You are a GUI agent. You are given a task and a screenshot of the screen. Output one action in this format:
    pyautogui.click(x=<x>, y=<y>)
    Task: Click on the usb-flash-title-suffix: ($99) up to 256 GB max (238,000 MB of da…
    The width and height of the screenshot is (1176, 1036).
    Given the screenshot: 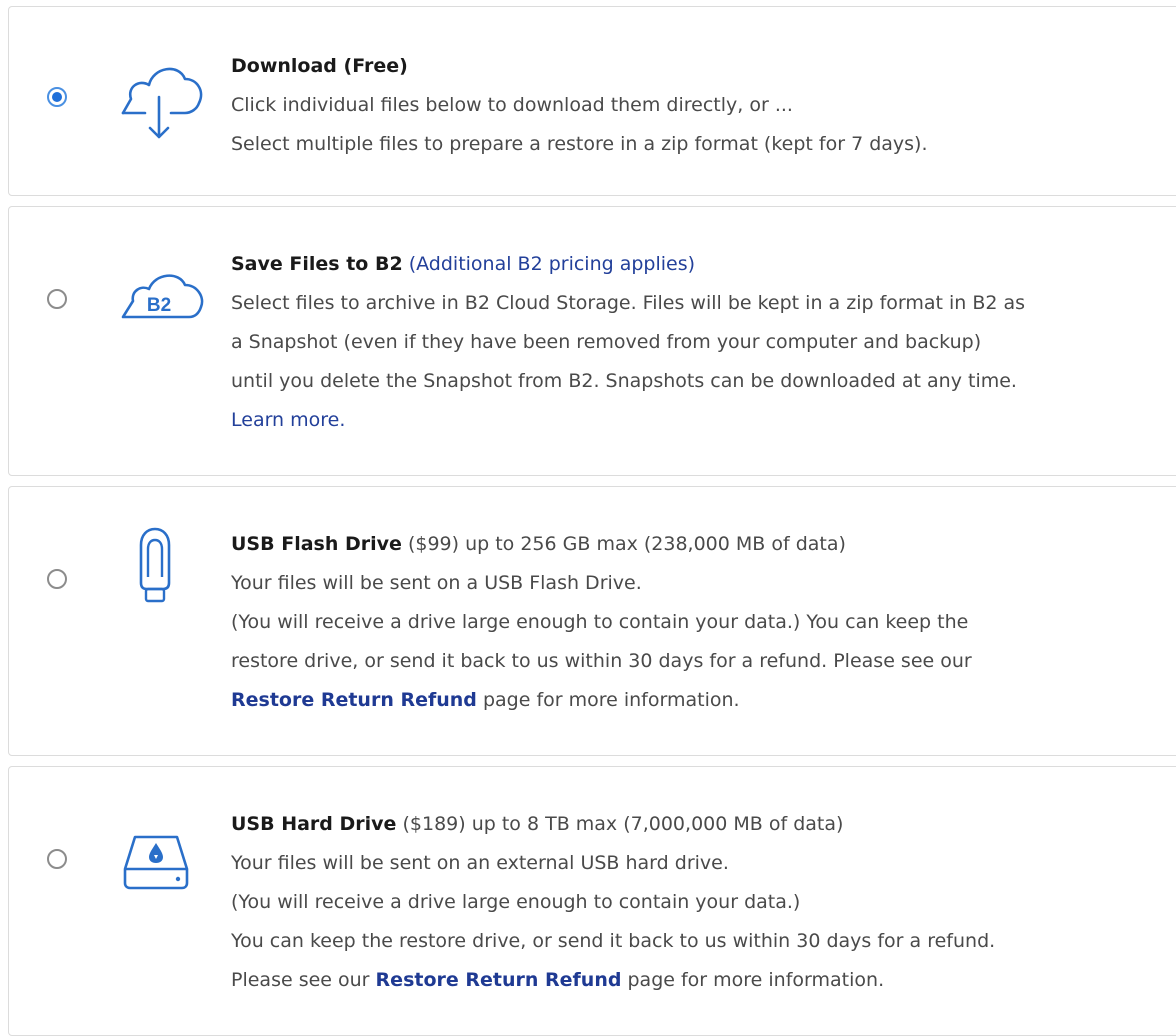 What is the action you would take?
    pyautogui.click(x=626, y=544)
    